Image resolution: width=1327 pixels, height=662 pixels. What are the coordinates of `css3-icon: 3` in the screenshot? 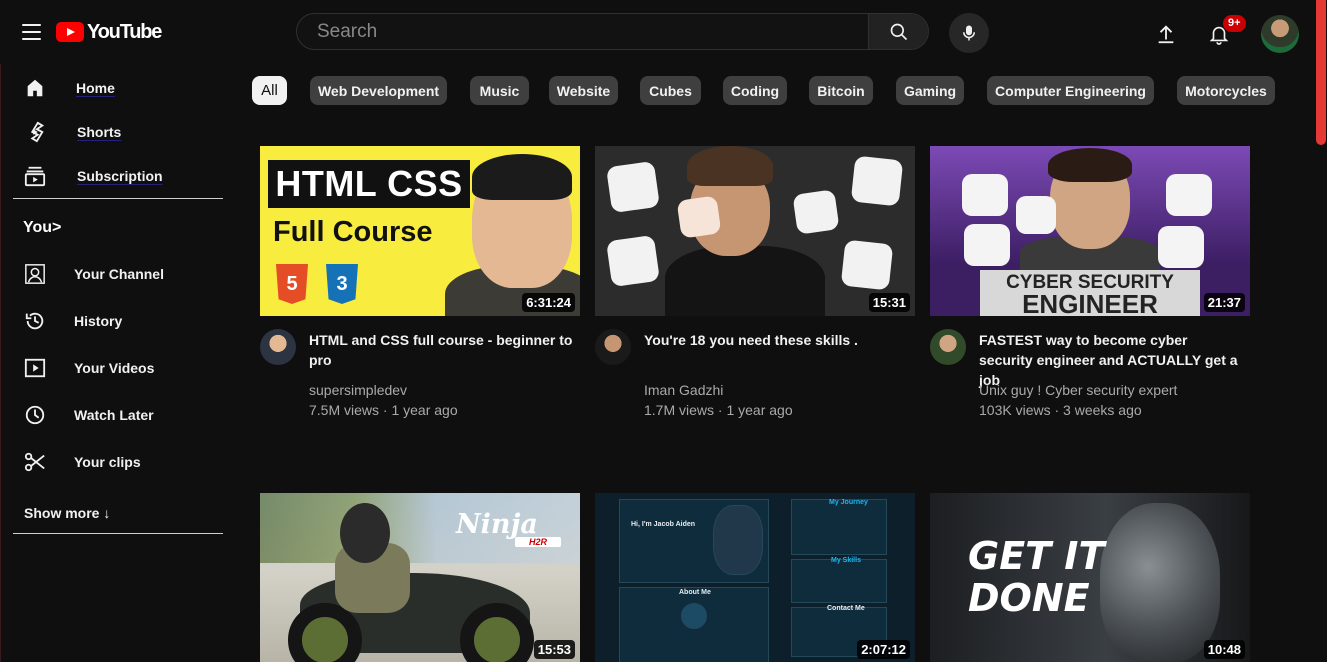 It's located at (342, 284).